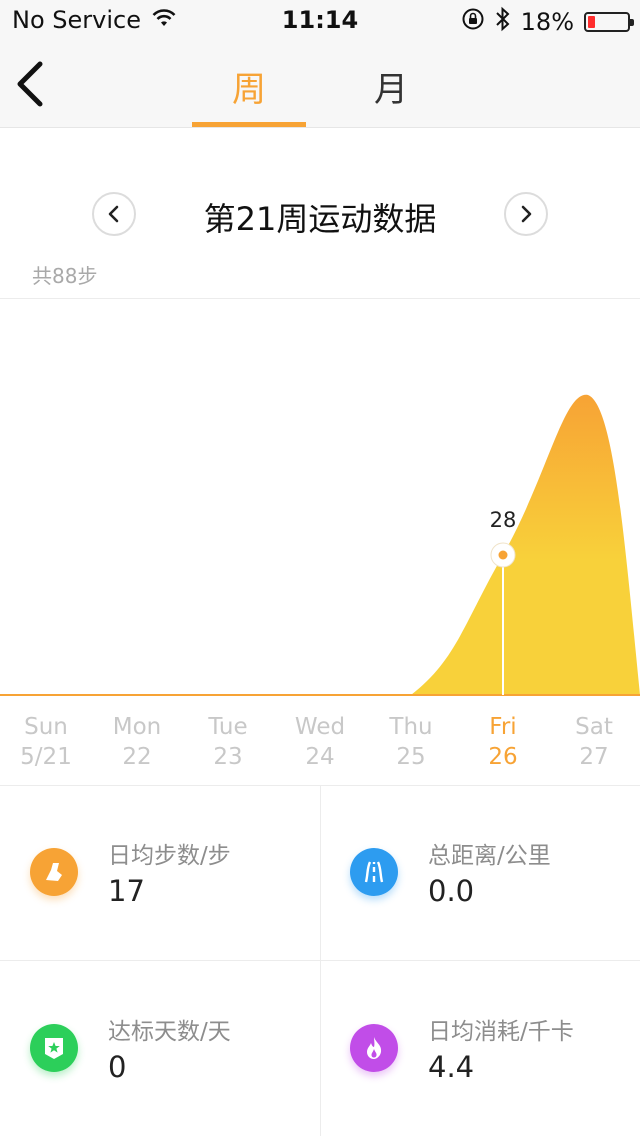  Describe the element at coordinates (249, 86) in the screenshot. I see `tab-week: 周` at that location.